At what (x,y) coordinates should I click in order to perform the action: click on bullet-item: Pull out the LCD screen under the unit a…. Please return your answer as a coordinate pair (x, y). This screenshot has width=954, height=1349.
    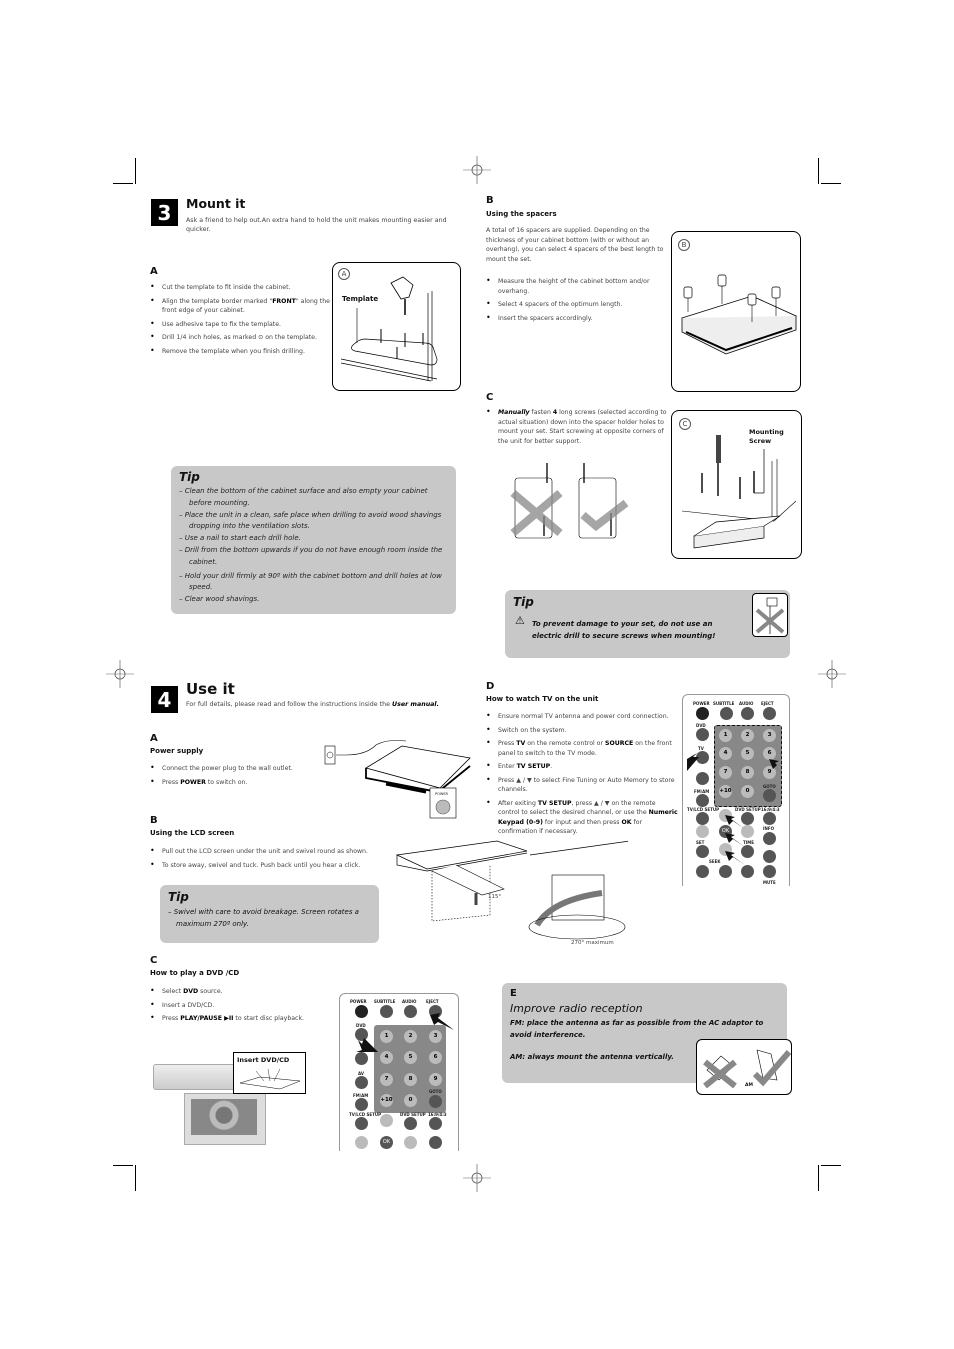
    Looking at the image, I should click on (270, 851).